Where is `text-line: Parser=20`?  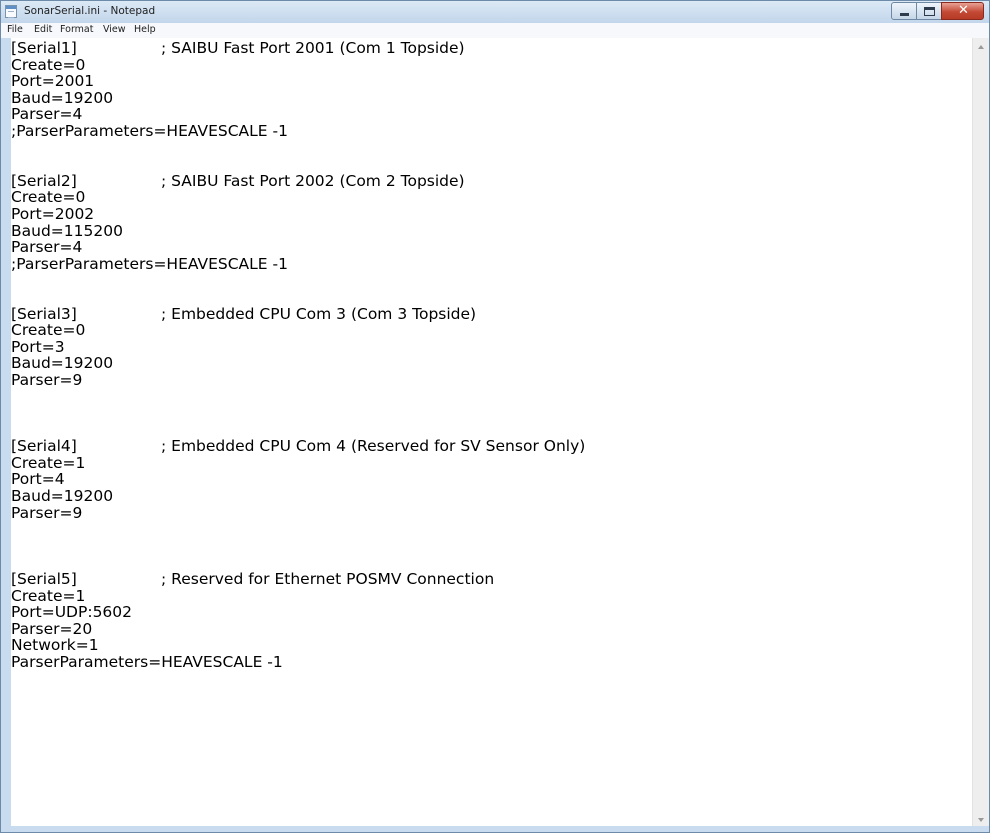
text-line: Parser=20 is located at coordinates (491, 629).